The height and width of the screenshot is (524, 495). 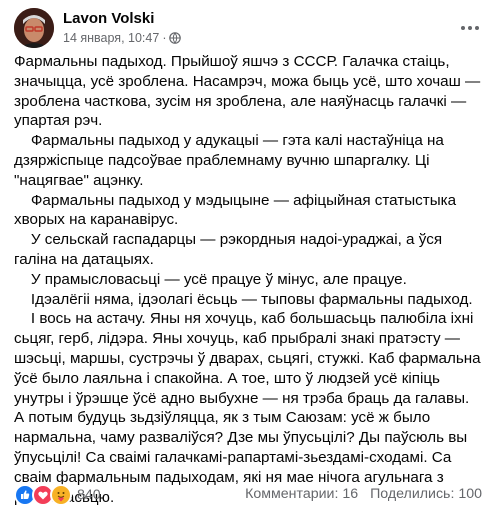 I want to click on reactions-summary: 840, so click(x=57, y=495).